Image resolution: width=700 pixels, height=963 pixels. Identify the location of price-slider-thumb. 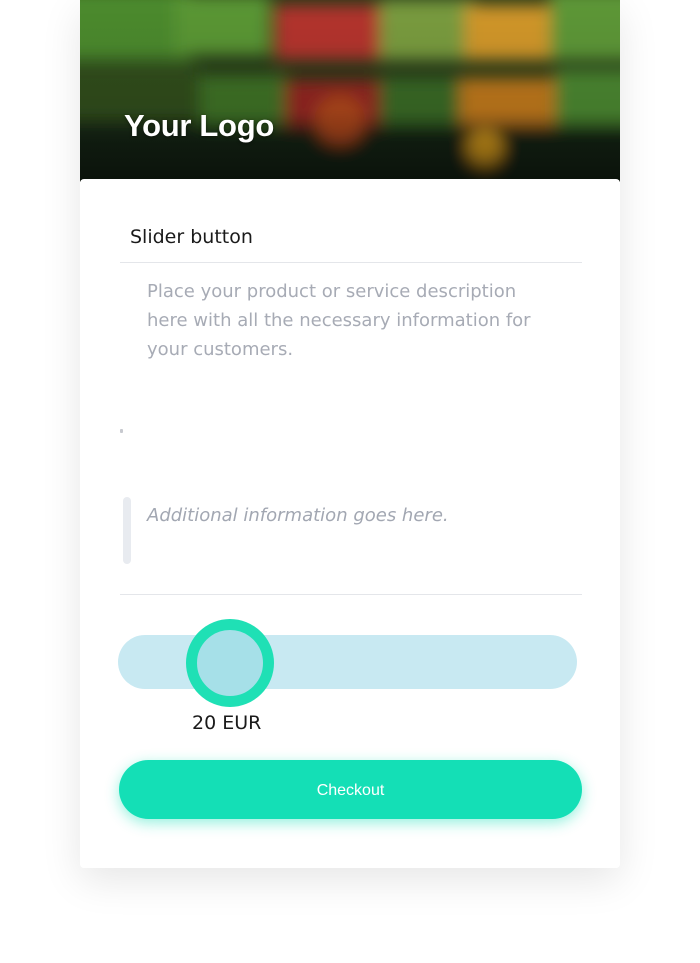
(230, 663).